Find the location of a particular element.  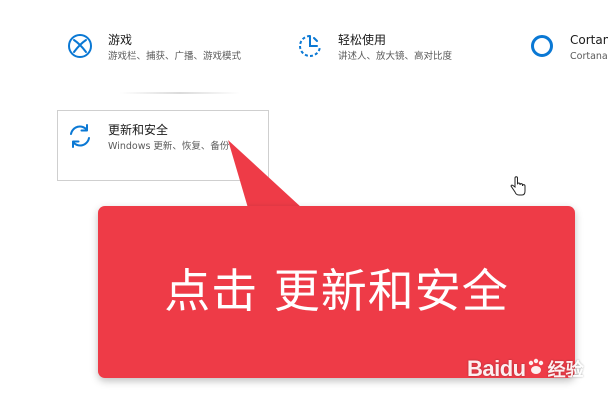

sync-arrows-icon is located at coordinates (80, 136).